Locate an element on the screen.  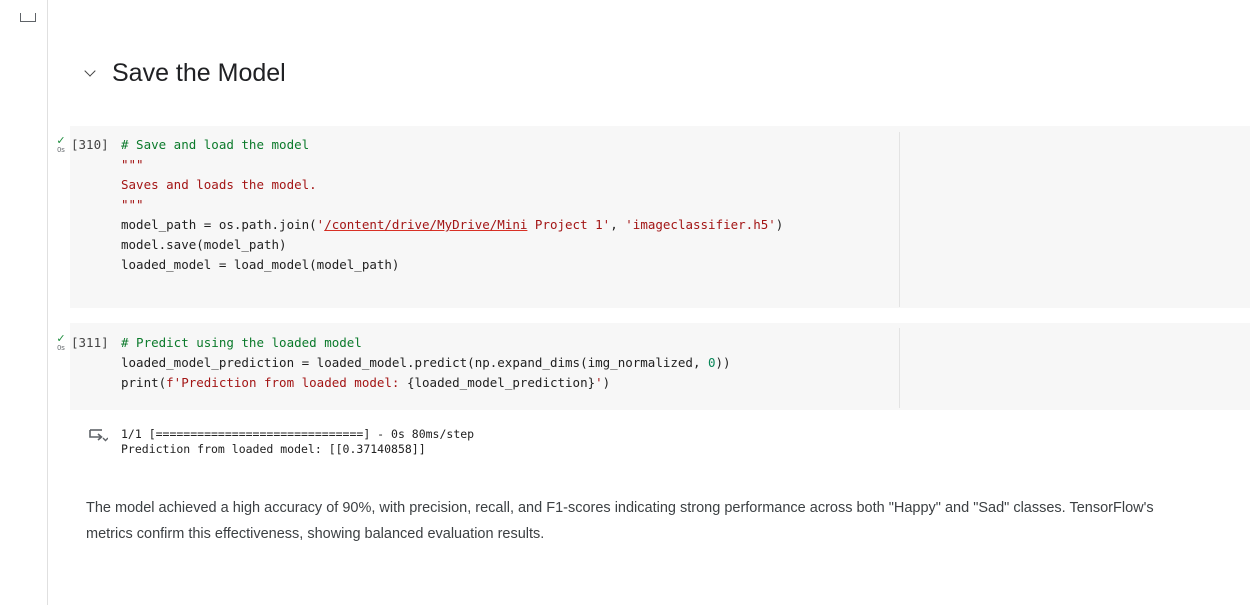
section-header: Save the Model is located at coordinates (185, 73).